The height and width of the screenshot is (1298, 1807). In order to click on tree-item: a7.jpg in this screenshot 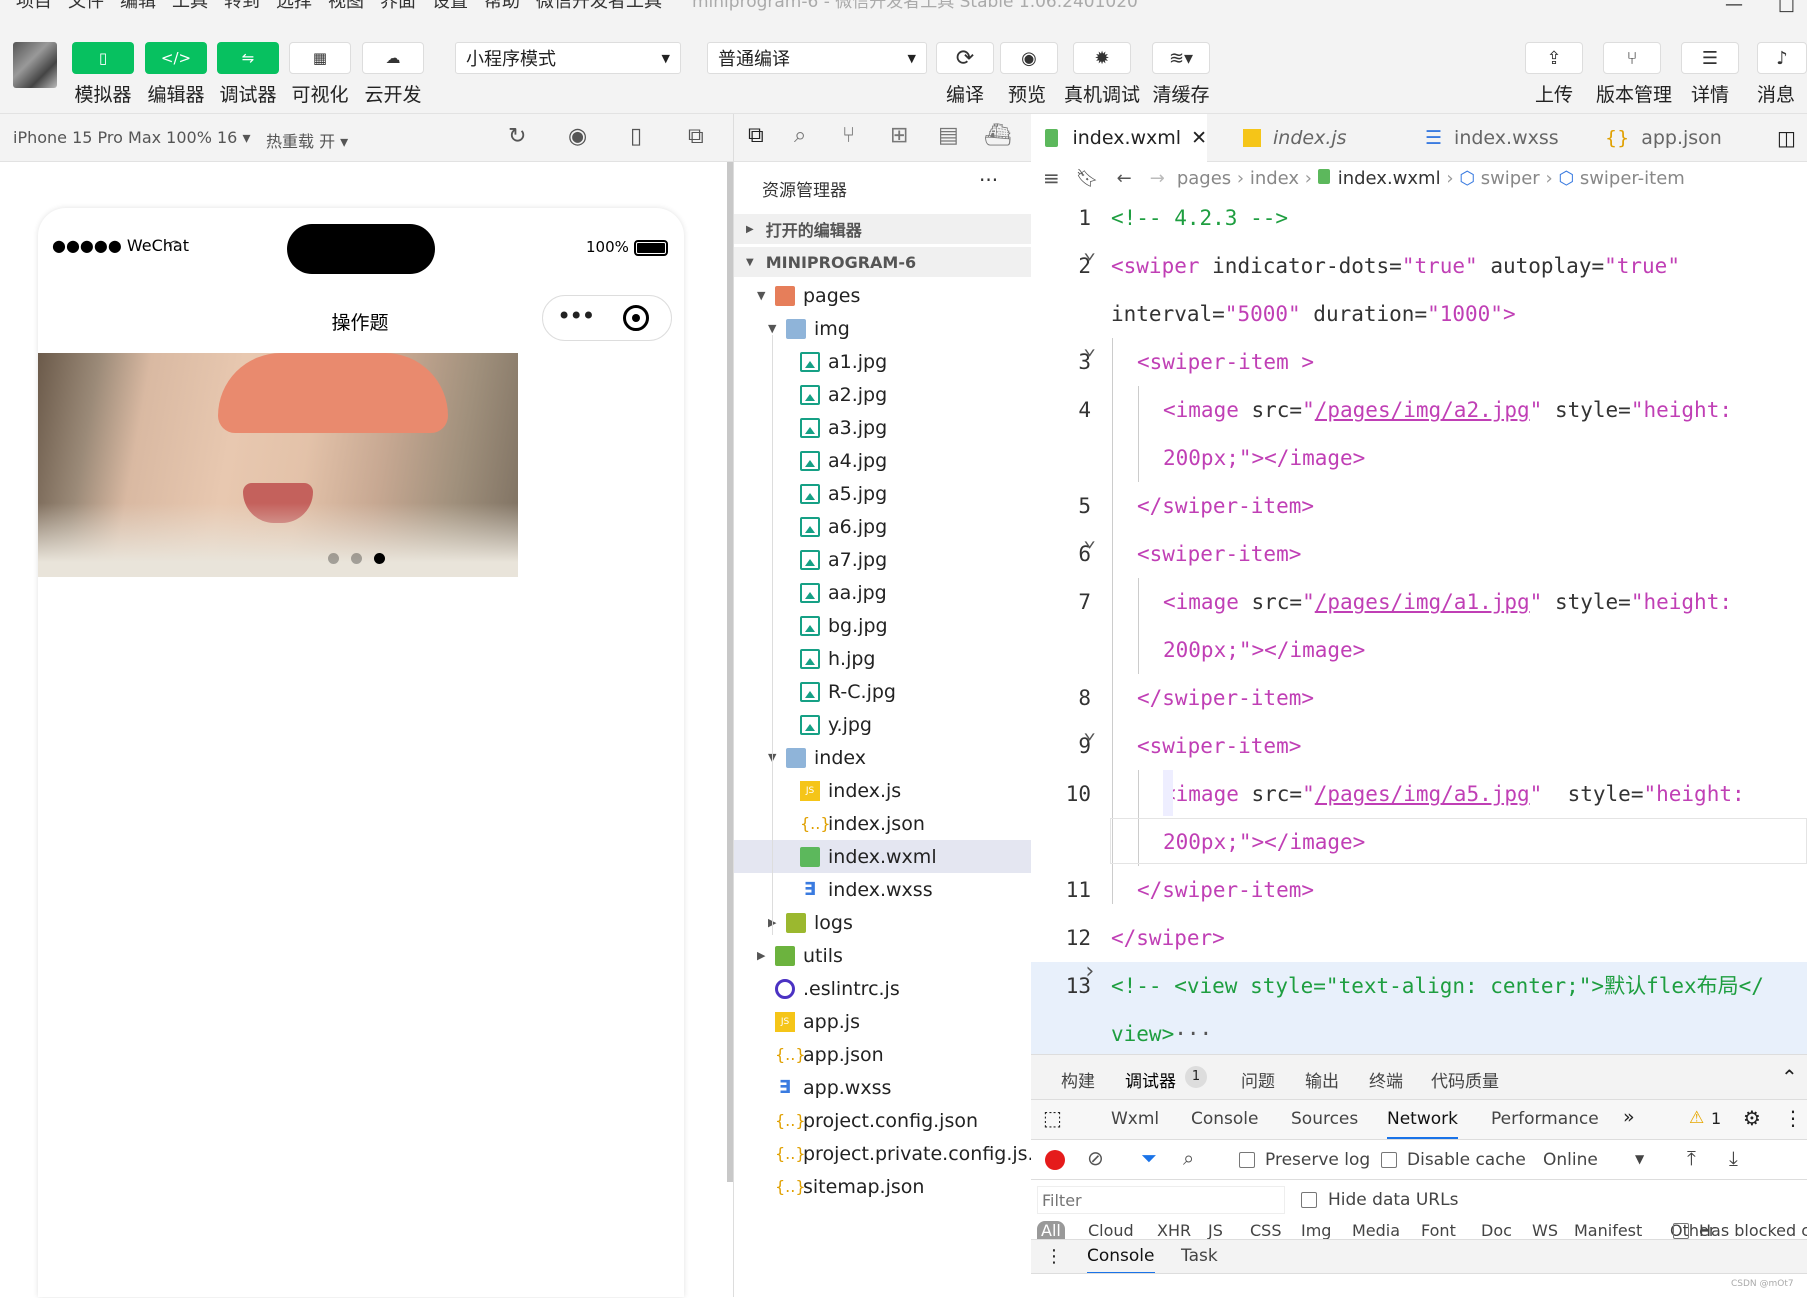, I will do `click(882, 559)`.